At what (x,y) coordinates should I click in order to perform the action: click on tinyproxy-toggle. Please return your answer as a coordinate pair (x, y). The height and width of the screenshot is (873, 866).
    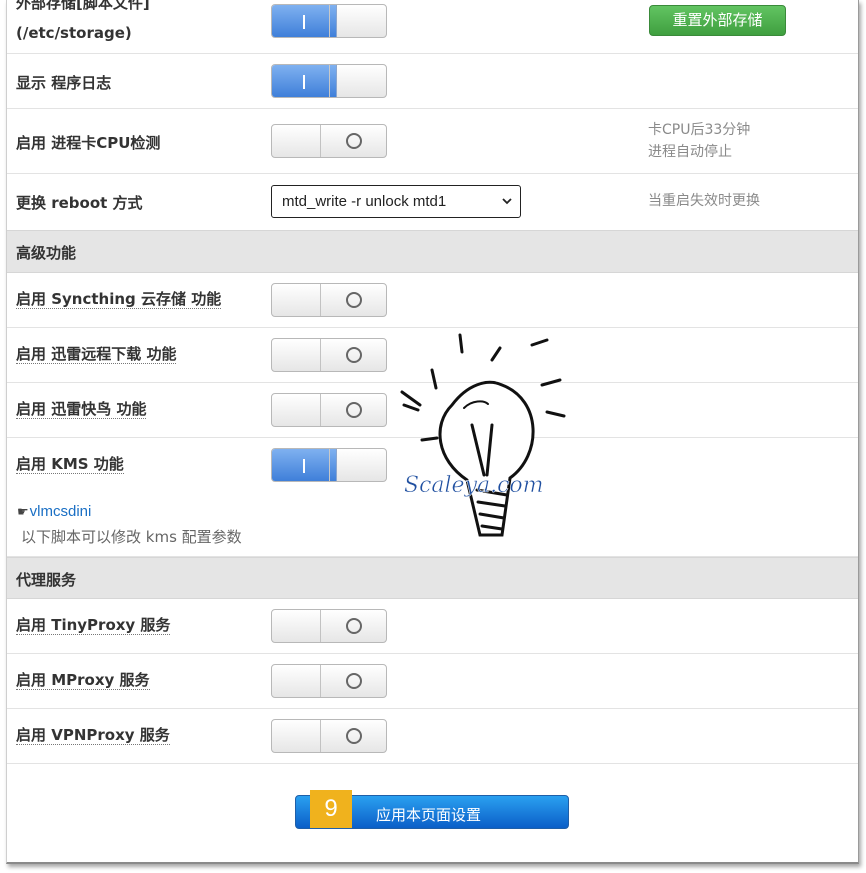
    Looking at the image, I should click on (329, 626).